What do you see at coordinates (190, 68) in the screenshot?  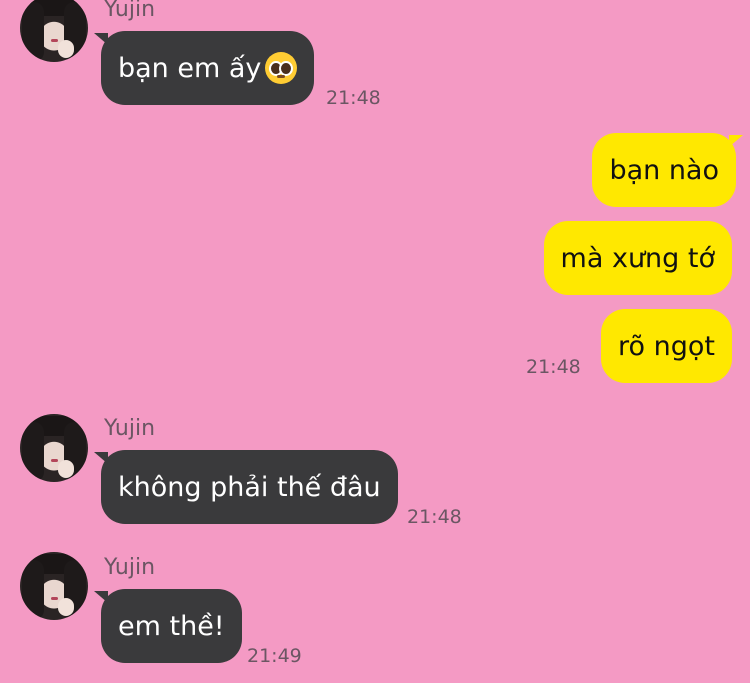 I see `message-text: bạn em ấy` at bounding box center [190, 68].